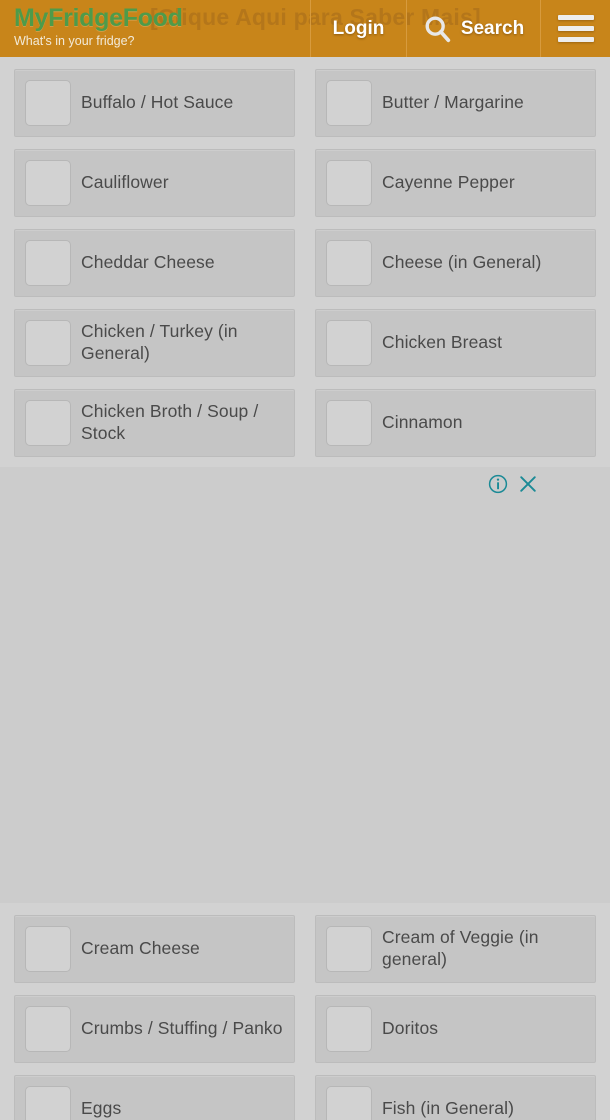 Image resolution: width=610 pixels, height=1120 pixels. I want to click on login-button: Login, so click(358, 28).